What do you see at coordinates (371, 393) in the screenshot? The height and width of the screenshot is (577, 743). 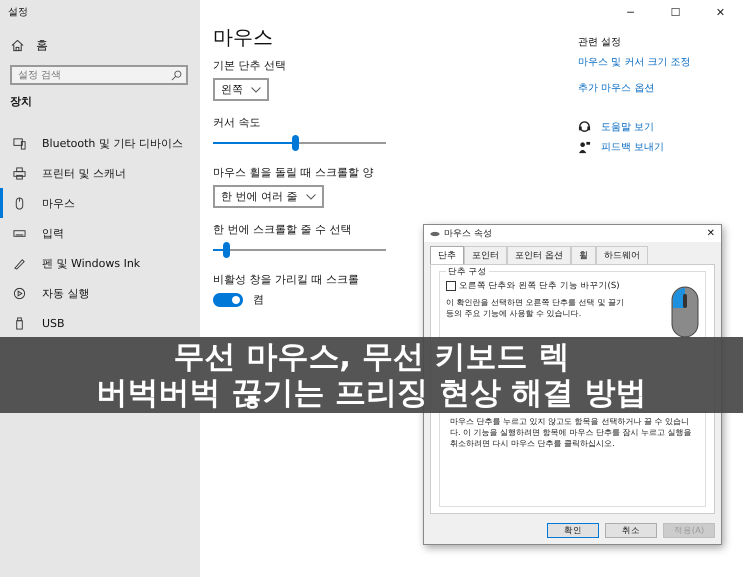 I see `banner-text: 버벅버벅 끊기는 프리징 현상 해결 방법` at bounding box center [371, 393].